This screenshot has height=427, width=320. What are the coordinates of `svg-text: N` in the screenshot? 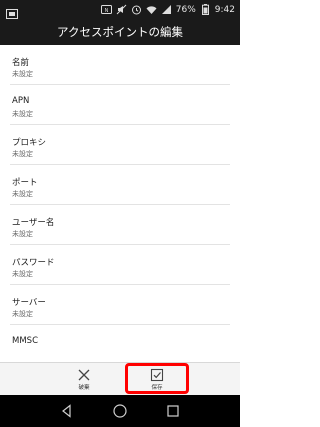 It's located at (106, 11).